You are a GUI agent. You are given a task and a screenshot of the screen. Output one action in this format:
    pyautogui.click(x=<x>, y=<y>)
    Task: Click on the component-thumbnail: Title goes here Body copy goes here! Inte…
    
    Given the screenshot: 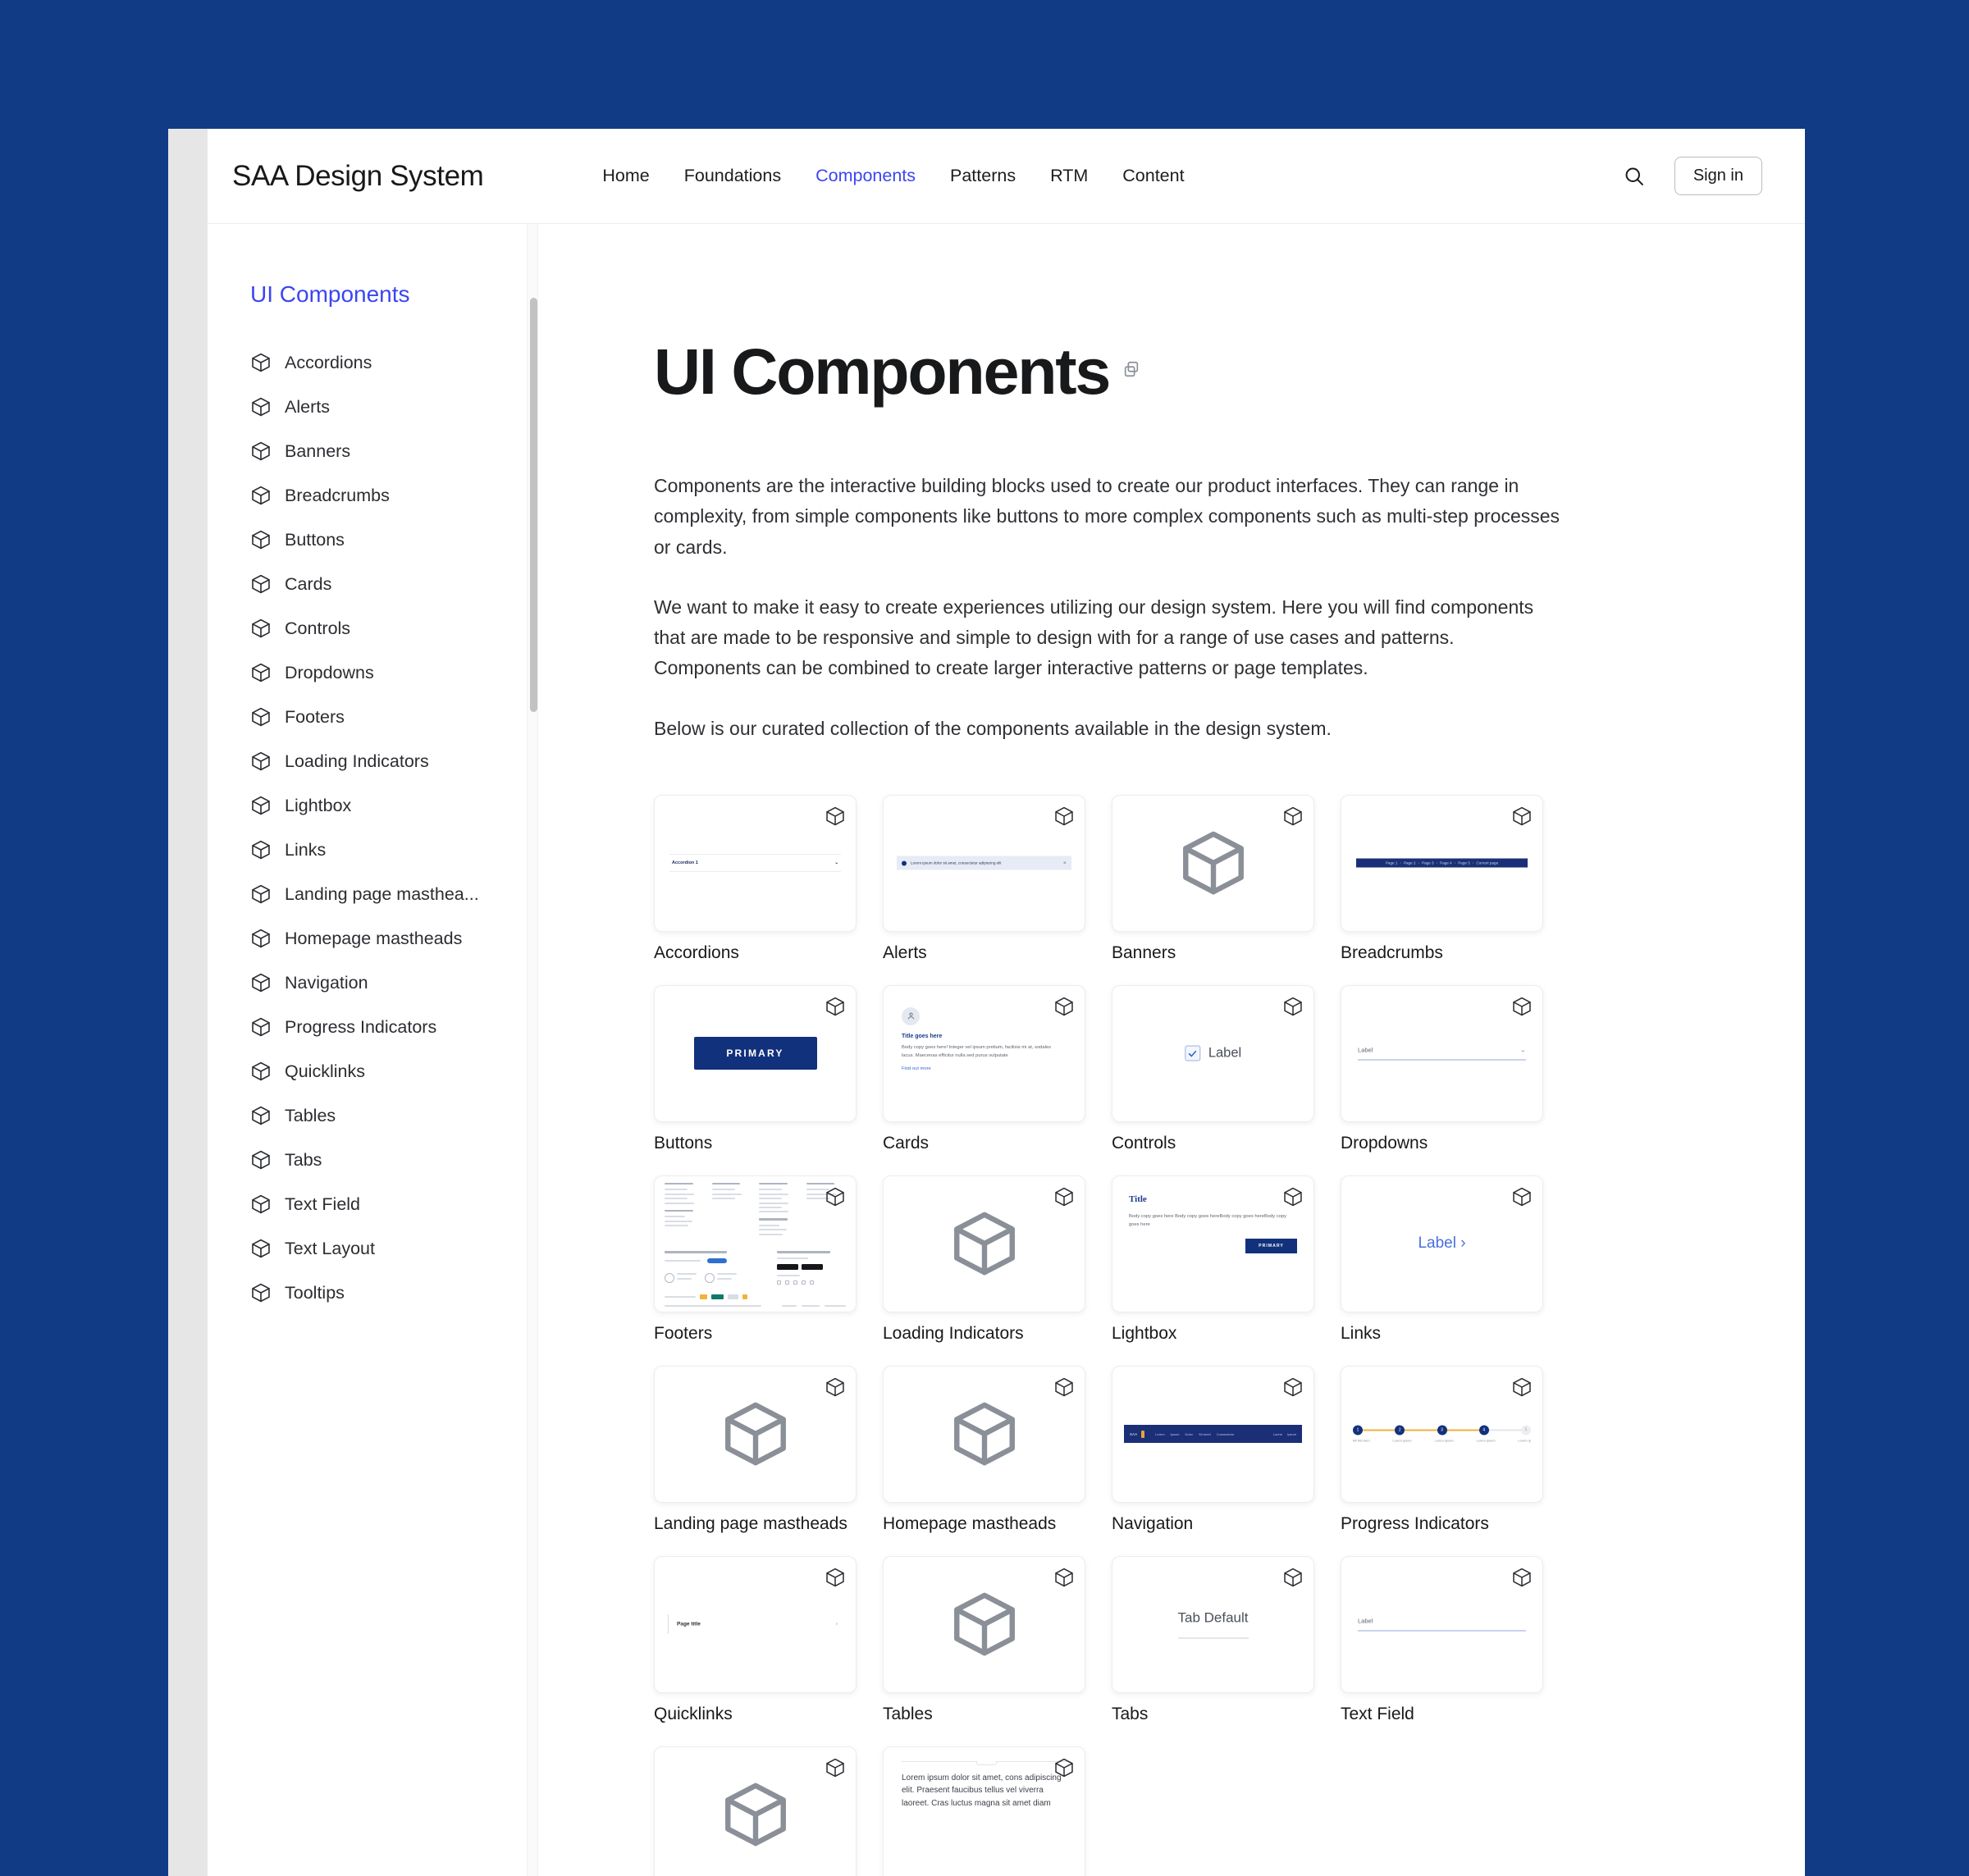 What is the action you would take?
    pyautogui.click(x=984, y=1053)
    